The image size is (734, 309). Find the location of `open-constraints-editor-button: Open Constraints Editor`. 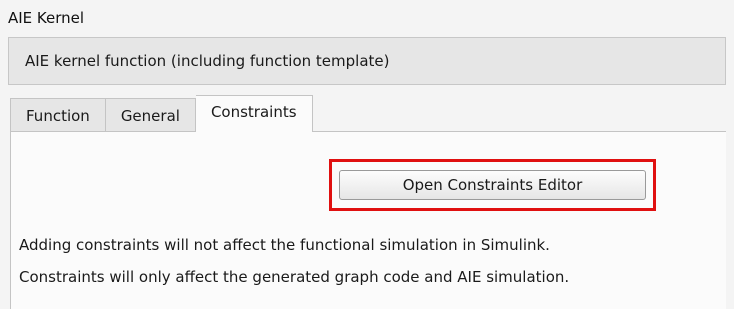

open-constraints-editor-button: Open Constraints Editor is located at coordinates (492, 185).